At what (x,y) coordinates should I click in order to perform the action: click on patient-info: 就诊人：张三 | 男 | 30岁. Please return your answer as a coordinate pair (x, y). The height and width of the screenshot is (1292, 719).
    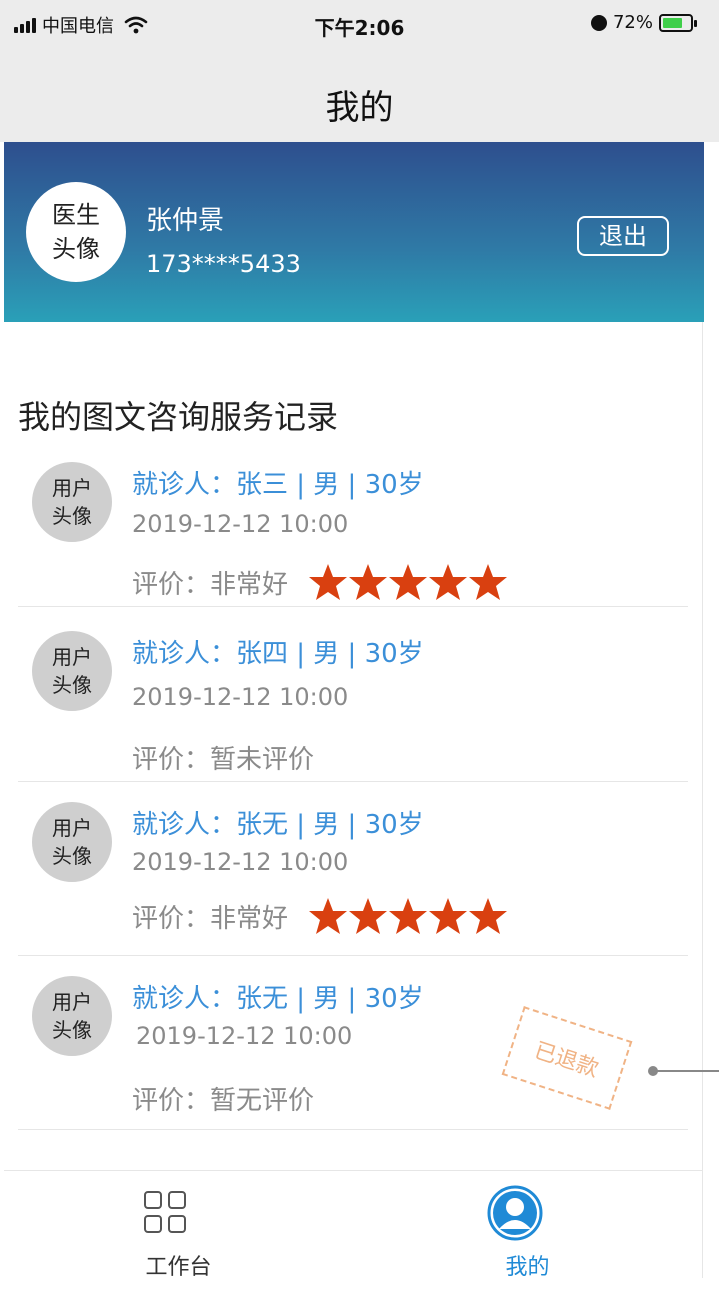
    Looking at the image, I should click on (278, 485).